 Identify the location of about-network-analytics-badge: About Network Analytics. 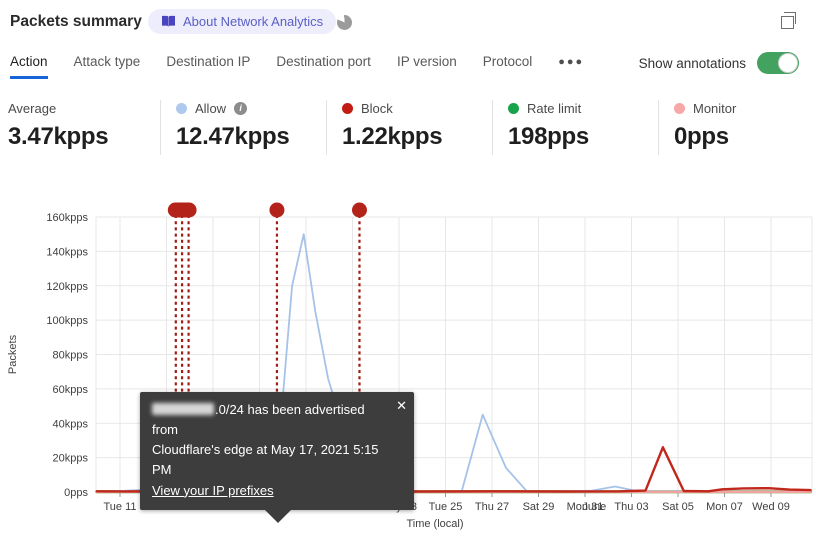
(242, 21).